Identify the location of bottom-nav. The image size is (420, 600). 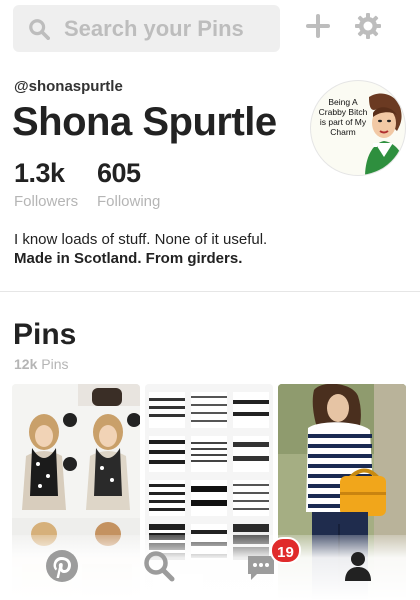
(210, 567).